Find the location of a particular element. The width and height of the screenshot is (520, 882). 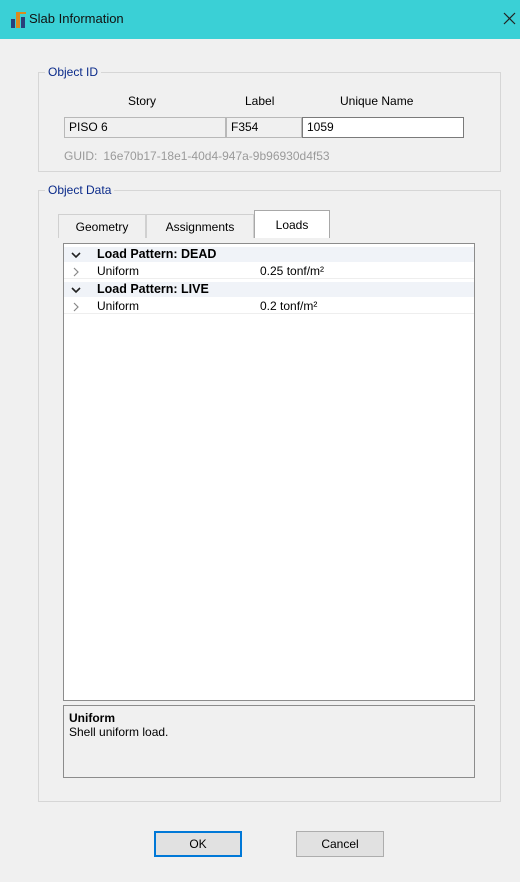

tree-item: Uniform 0.25 tonf/m² is located at coordinates (269, 271).